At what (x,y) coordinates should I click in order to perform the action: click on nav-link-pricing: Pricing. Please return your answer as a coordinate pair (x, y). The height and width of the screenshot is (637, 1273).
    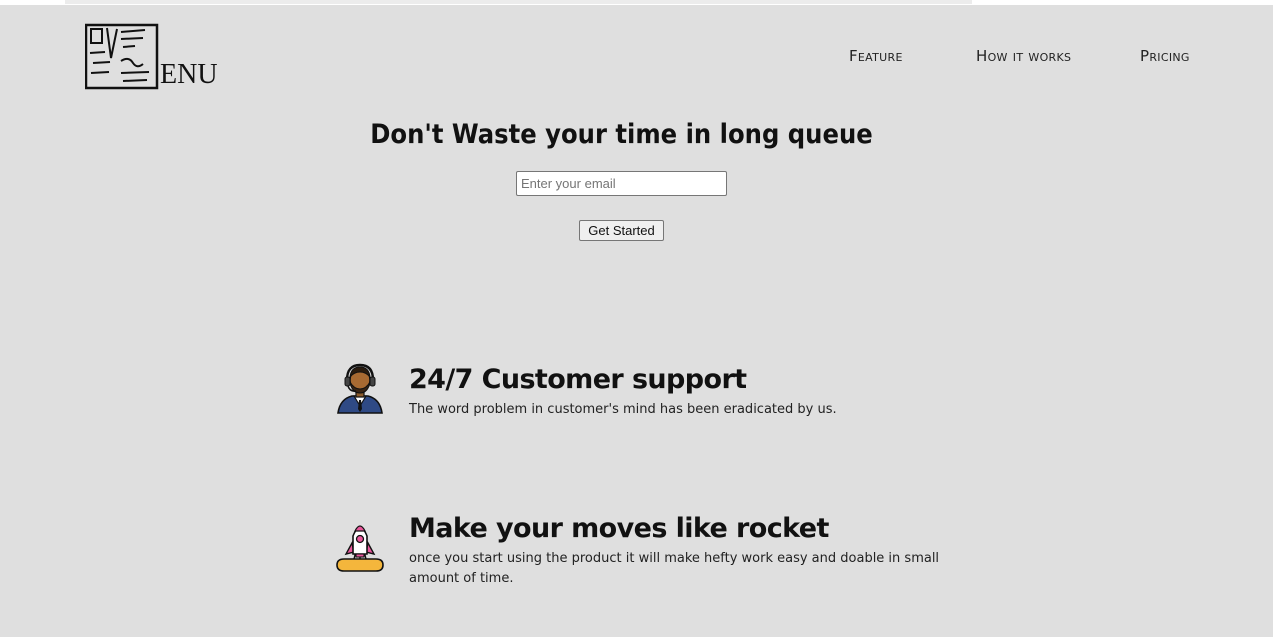
    Looking at the image, I should click on (1165, 56).